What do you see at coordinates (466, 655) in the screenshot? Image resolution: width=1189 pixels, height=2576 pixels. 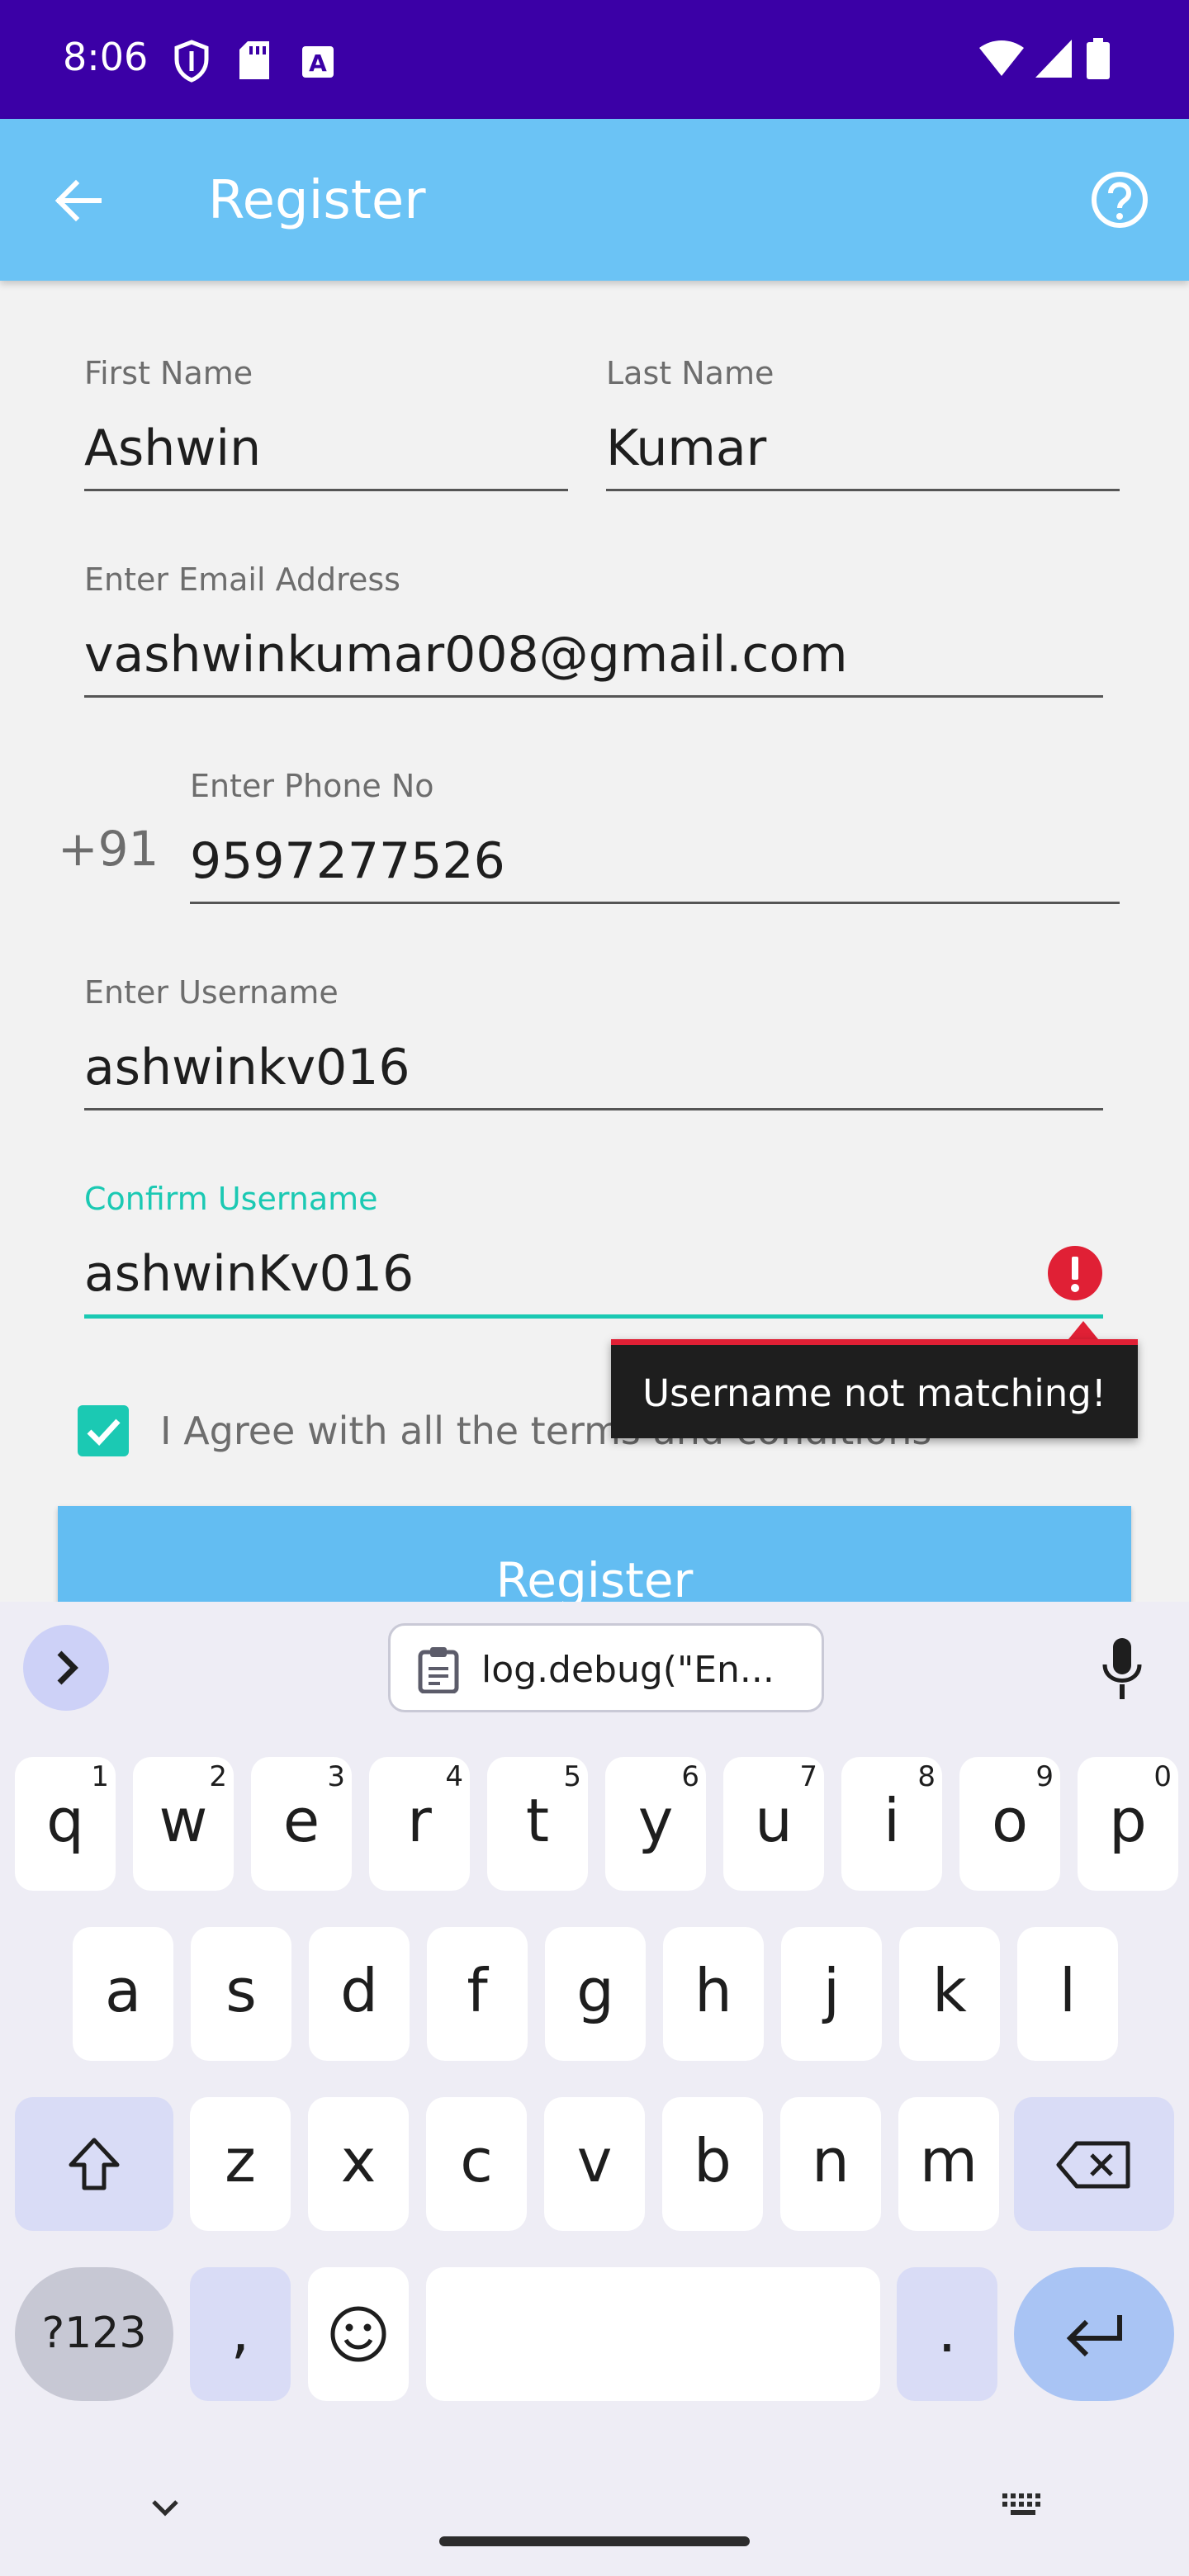 I see `email-field: vashwinkumar008@gmail.com` at bounding box center [466, 655].